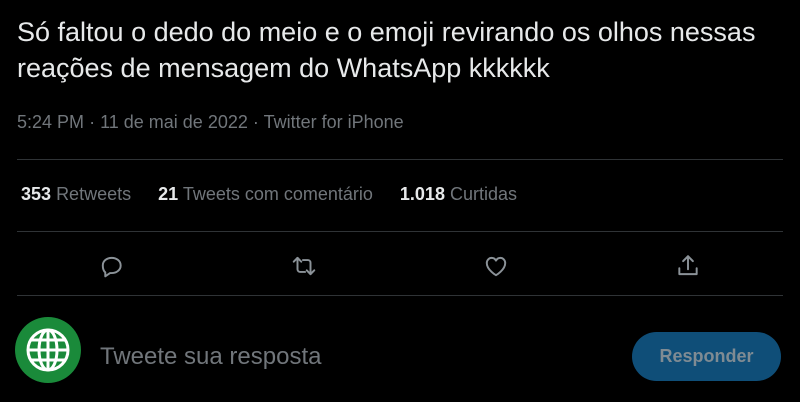 The image size is (800, 402). I want to click on quote-tweets-stat: 21 Tweets com comentário, so click(265, 194).